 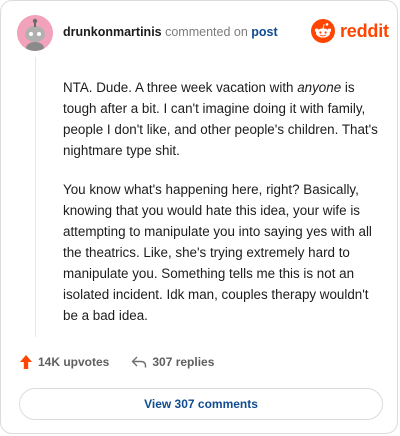 What do you see at coordinates (206, 32) in the screenshot?
I see `action-text: commented on` at bounding box center [206, 32].